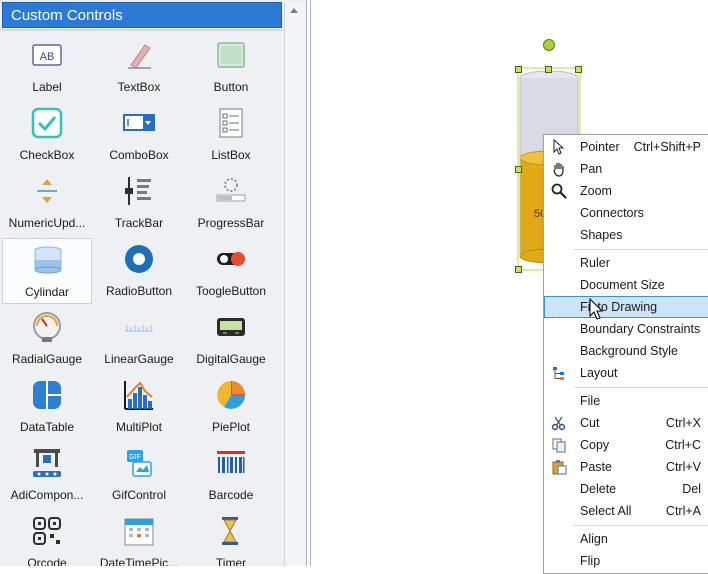 This screenshot has width=708, height=574. I want to click on tool-timer-text: Timer, so click(231, 561).